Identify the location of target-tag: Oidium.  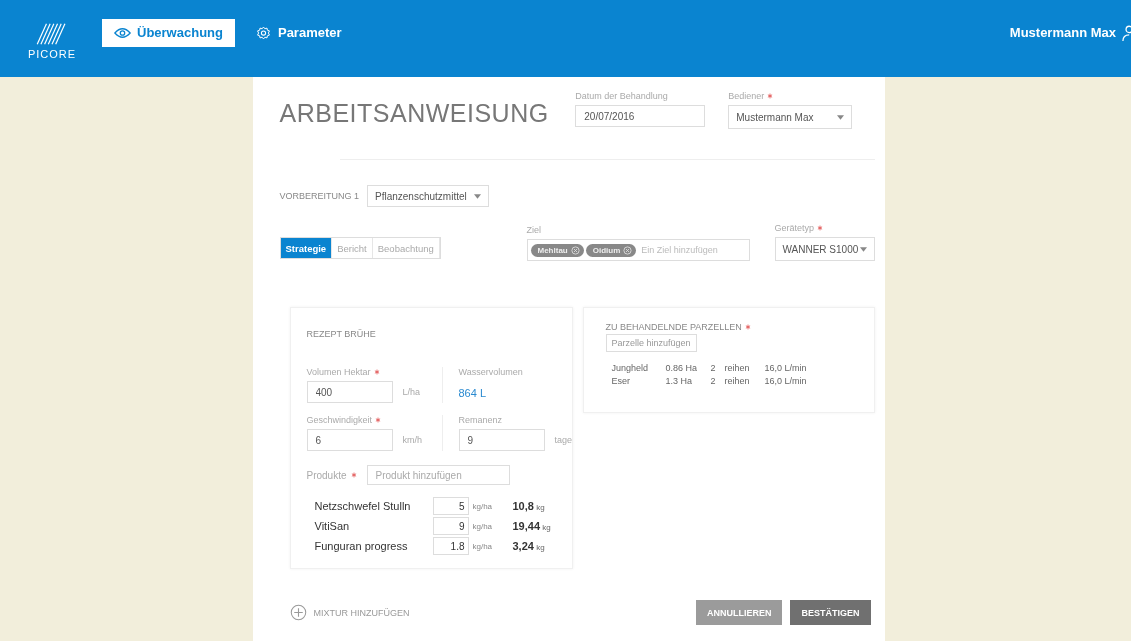
(611, 250).